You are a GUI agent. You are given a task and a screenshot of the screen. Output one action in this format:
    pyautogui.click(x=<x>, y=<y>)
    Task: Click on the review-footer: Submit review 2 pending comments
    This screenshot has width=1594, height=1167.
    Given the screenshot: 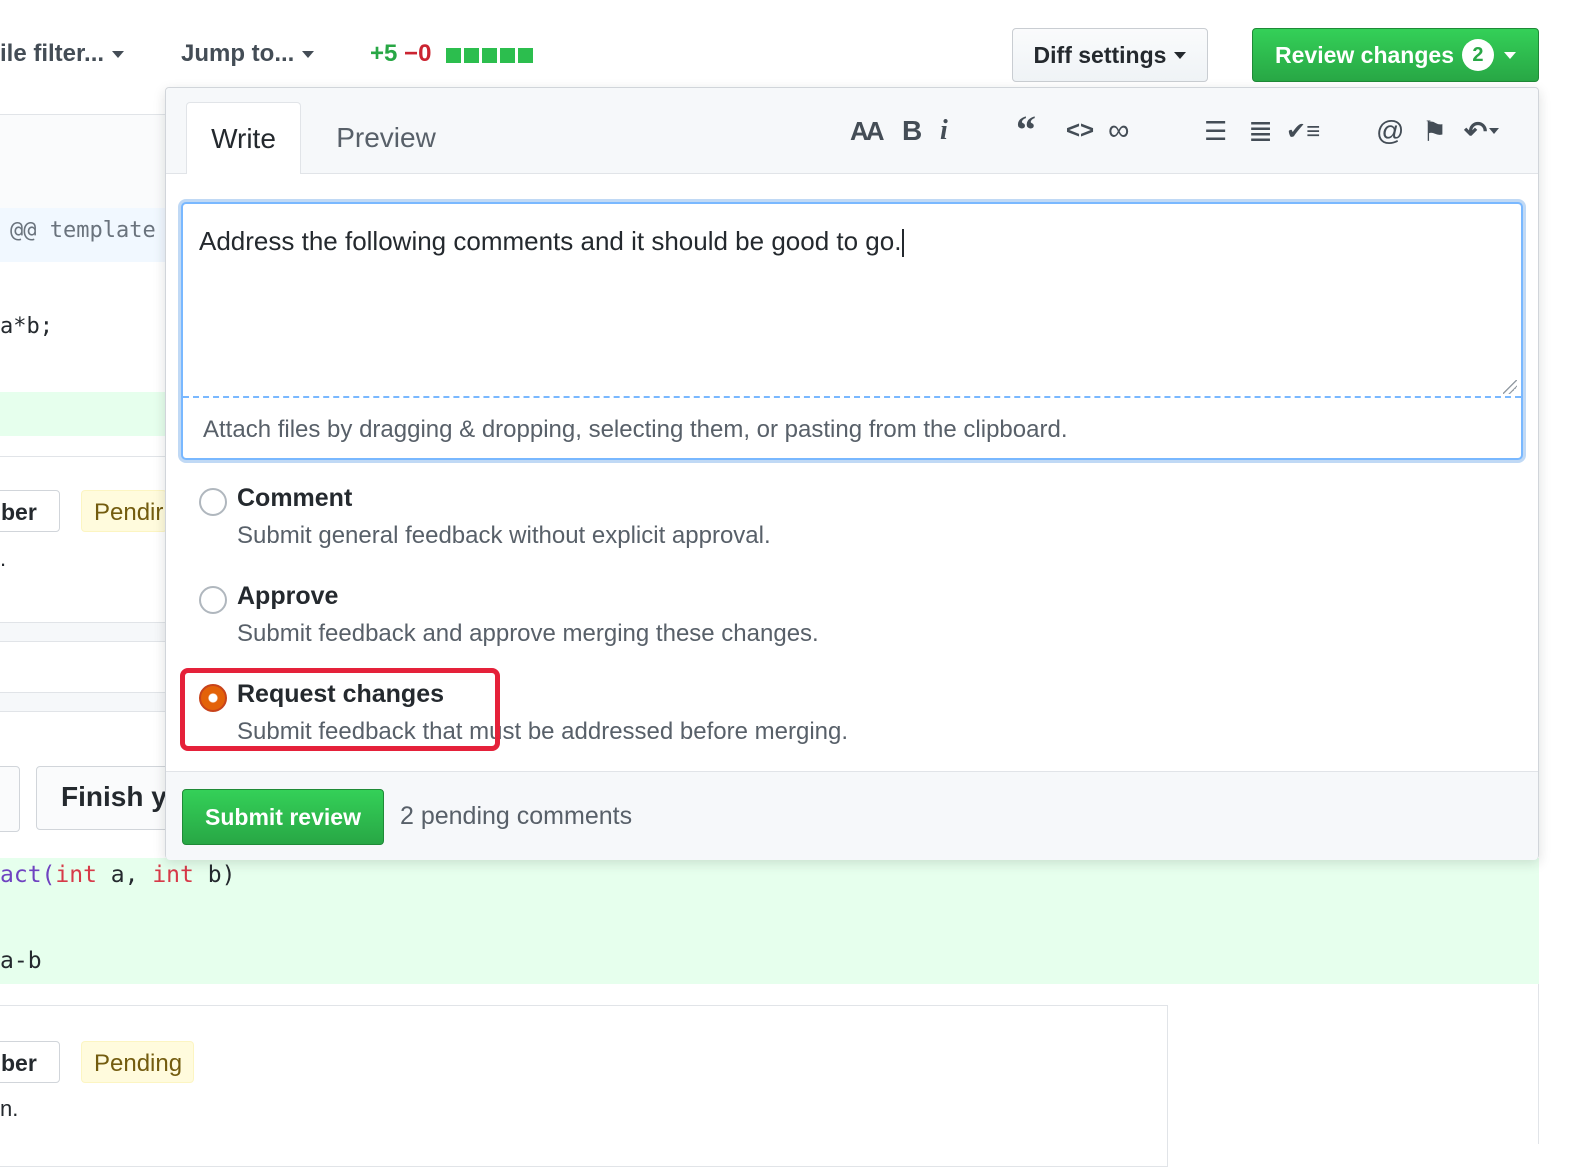 What is the action you would take?
    pyautogui.click(x=852, y=815)
    